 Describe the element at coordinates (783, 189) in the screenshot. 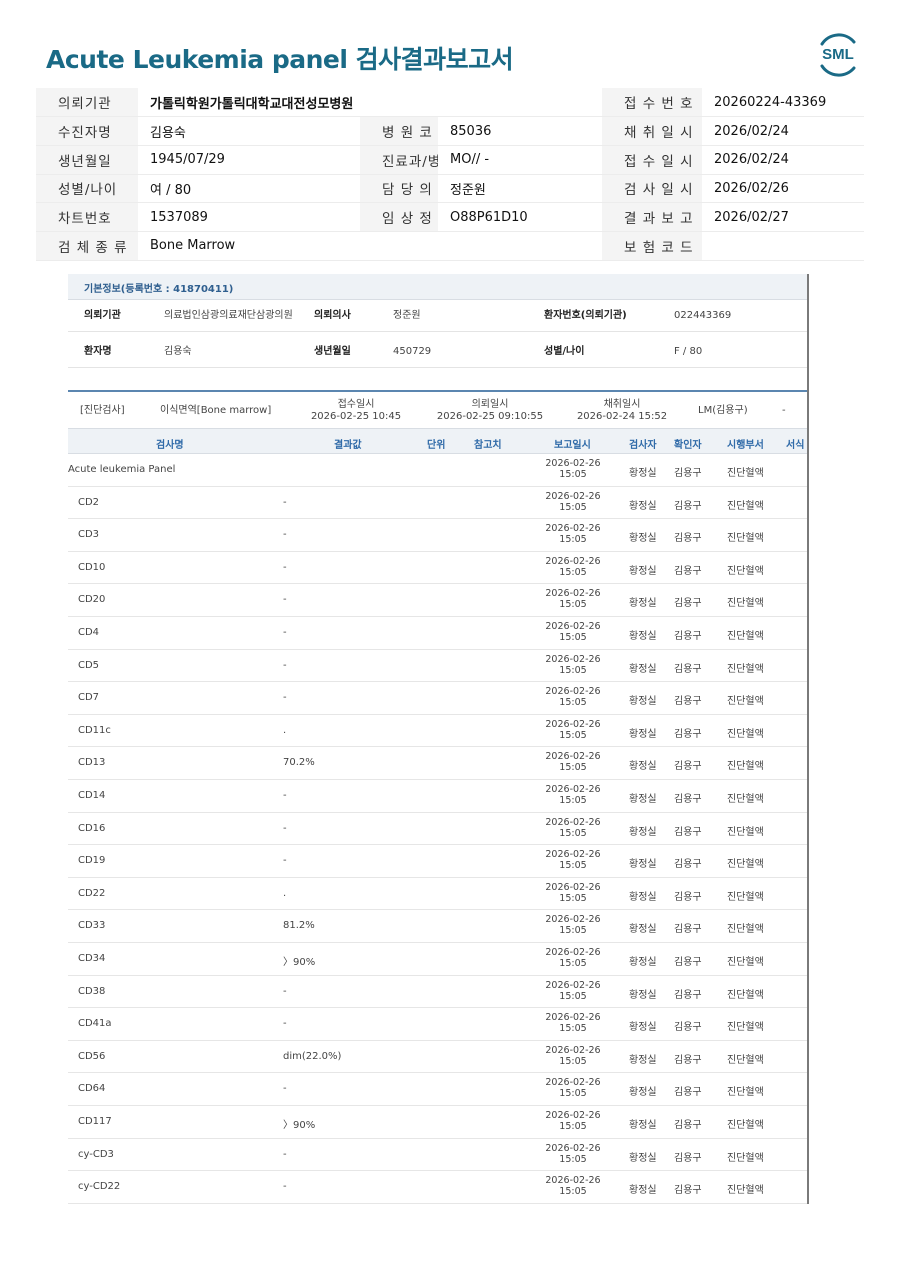

I see `patient-value-c: 2026/02/26` at that location.